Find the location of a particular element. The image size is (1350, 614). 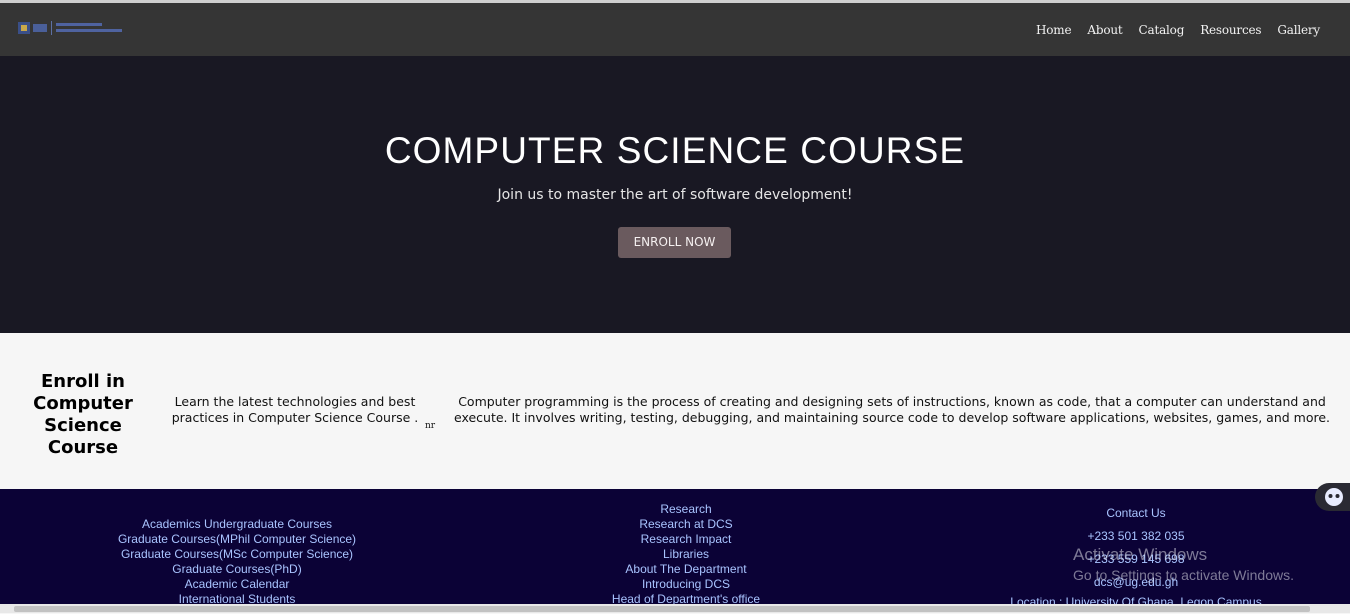

footer-link-research-impact: Research Impact is located at coordinates (686, 539).